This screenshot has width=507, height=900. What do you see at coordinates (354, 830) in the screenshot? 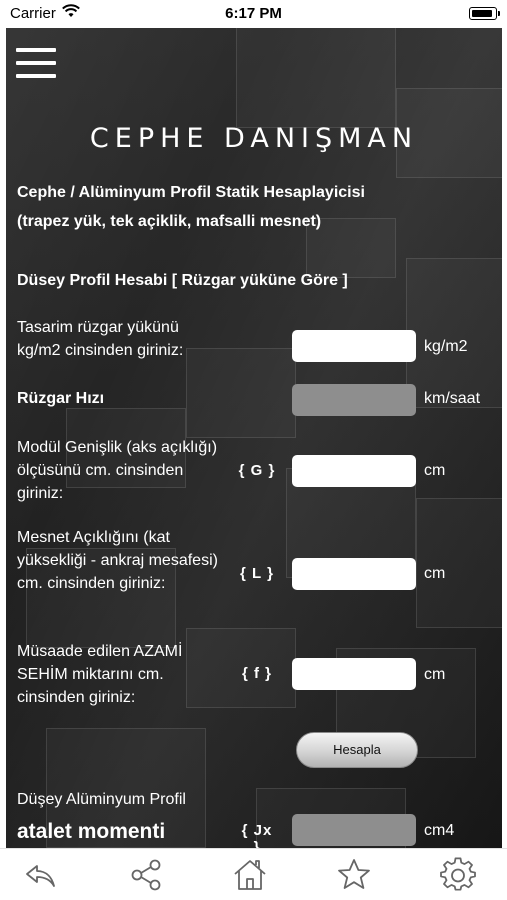
I see `inertia-output` at bounding box center [354, 830].